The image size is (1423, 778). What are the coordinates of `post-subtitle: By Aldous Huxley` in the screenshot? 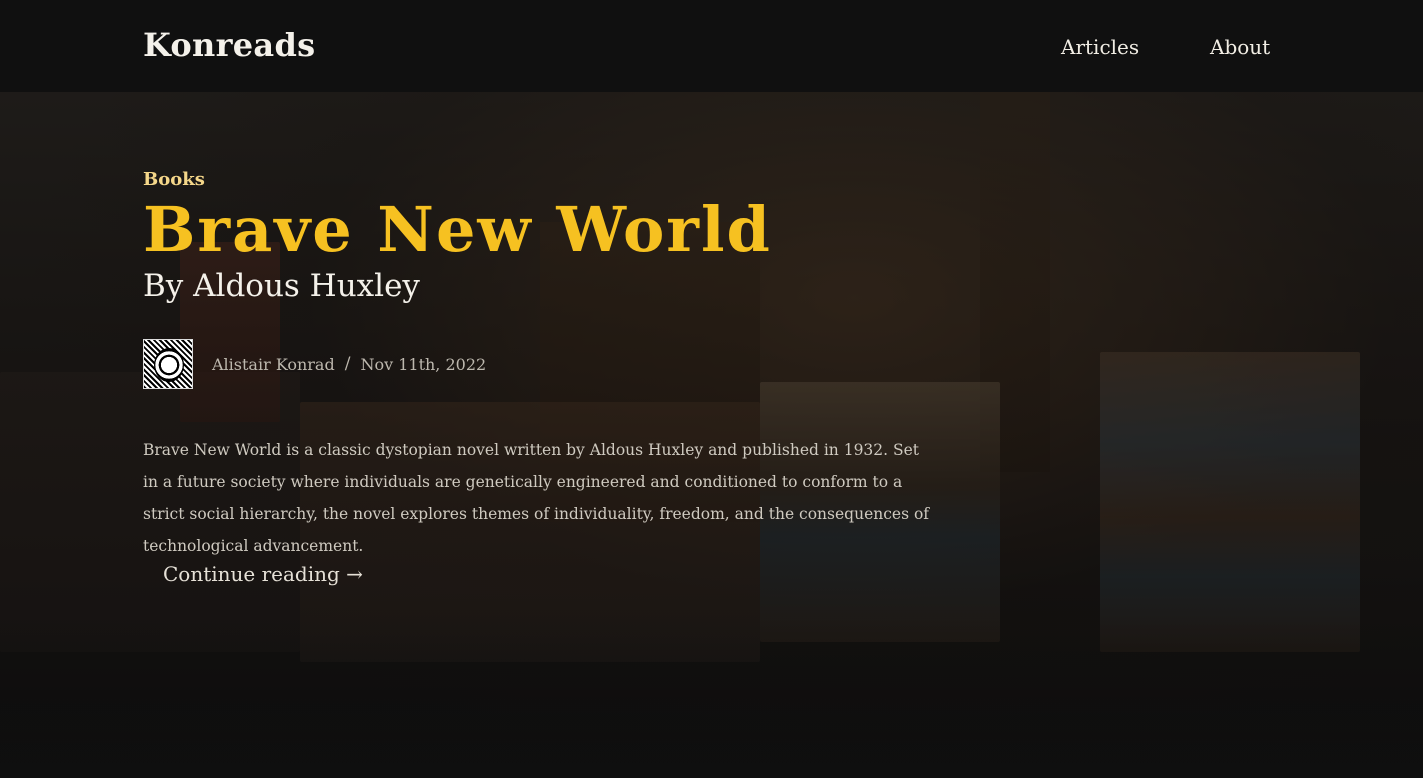 It's located at (281, 286).